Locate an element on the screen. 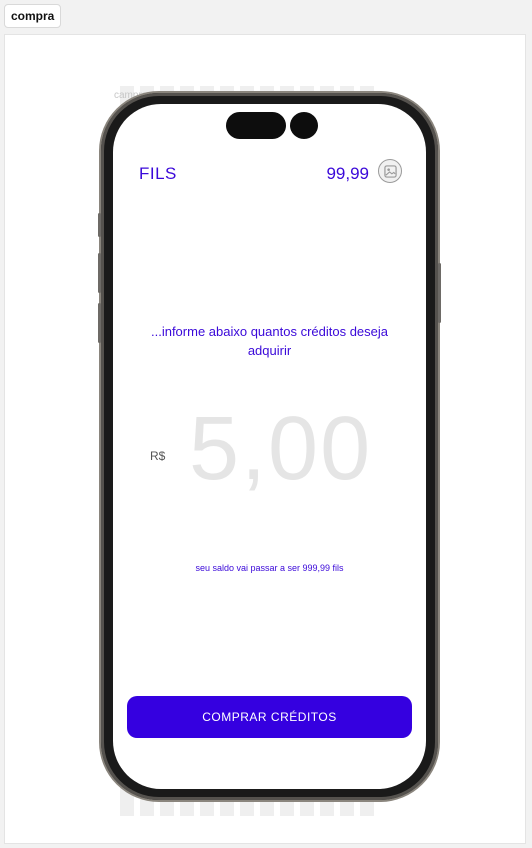  image-placeholder-icon is located at coordinates (390, 171).